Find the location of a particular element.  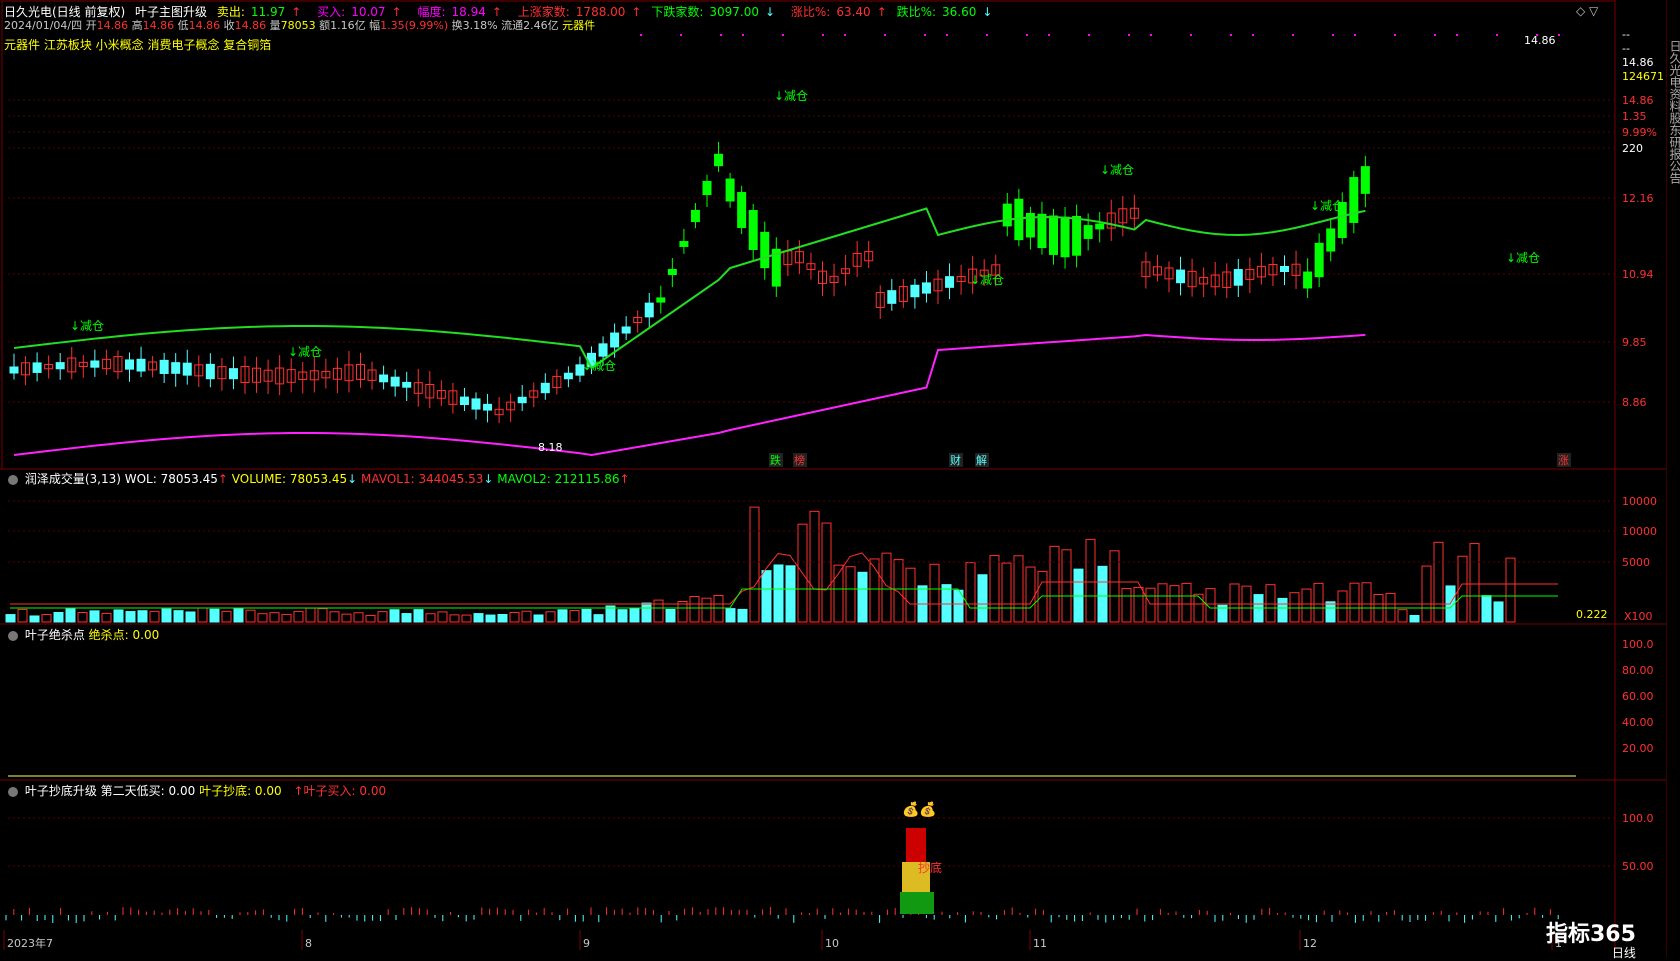

chaodi-value: 叶子抄底: 0.00 is located at coordinates (240, 791).